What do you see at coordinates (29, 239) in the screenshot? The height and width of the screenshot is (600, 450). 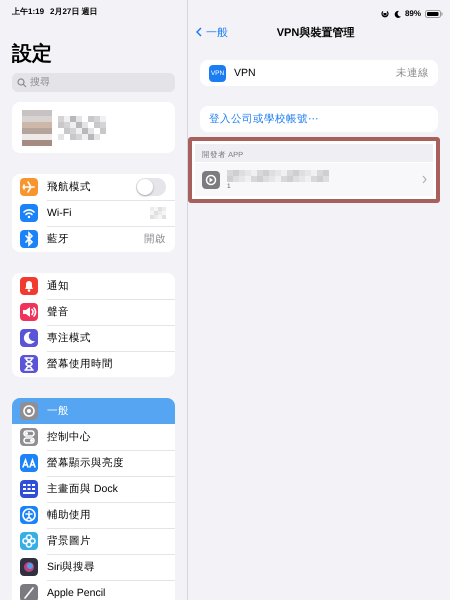 I see `bluetooth-icon` at bounding box center [29, 239].